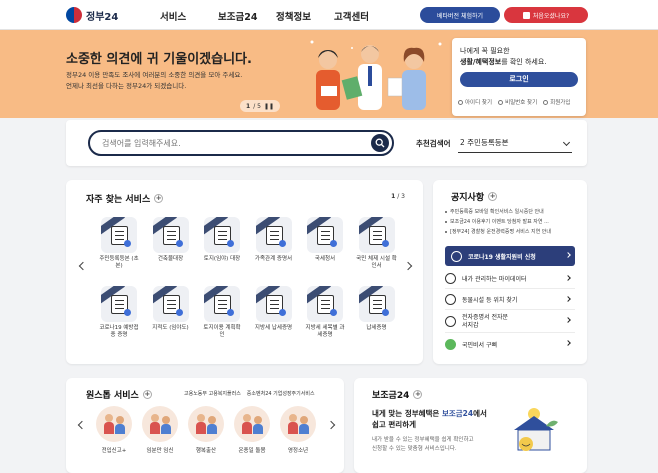 This screenshot has height=473, width=658. What do you see at coordinates (305, 16) in the screenshot?
I see `nav-policy-info: 정책정보` at bounding box center [305, 16].